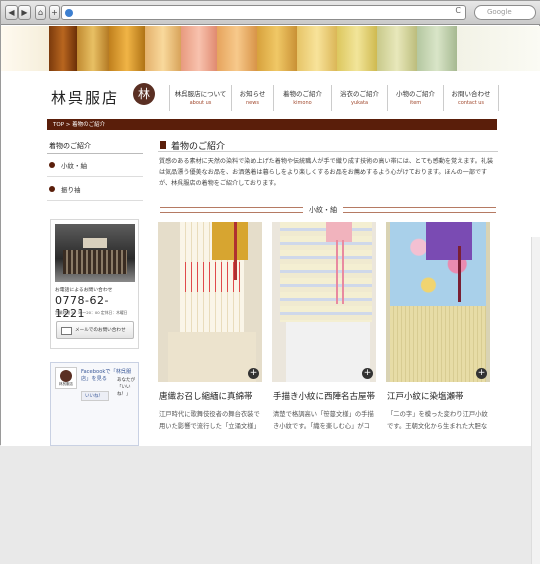 This screenshot has width=540, height=564. What do you see at coordinates (95, 167) in the screenshot?
I see `sidebar-item-komon: 小紋・紬` at bounding box center [95, 167].